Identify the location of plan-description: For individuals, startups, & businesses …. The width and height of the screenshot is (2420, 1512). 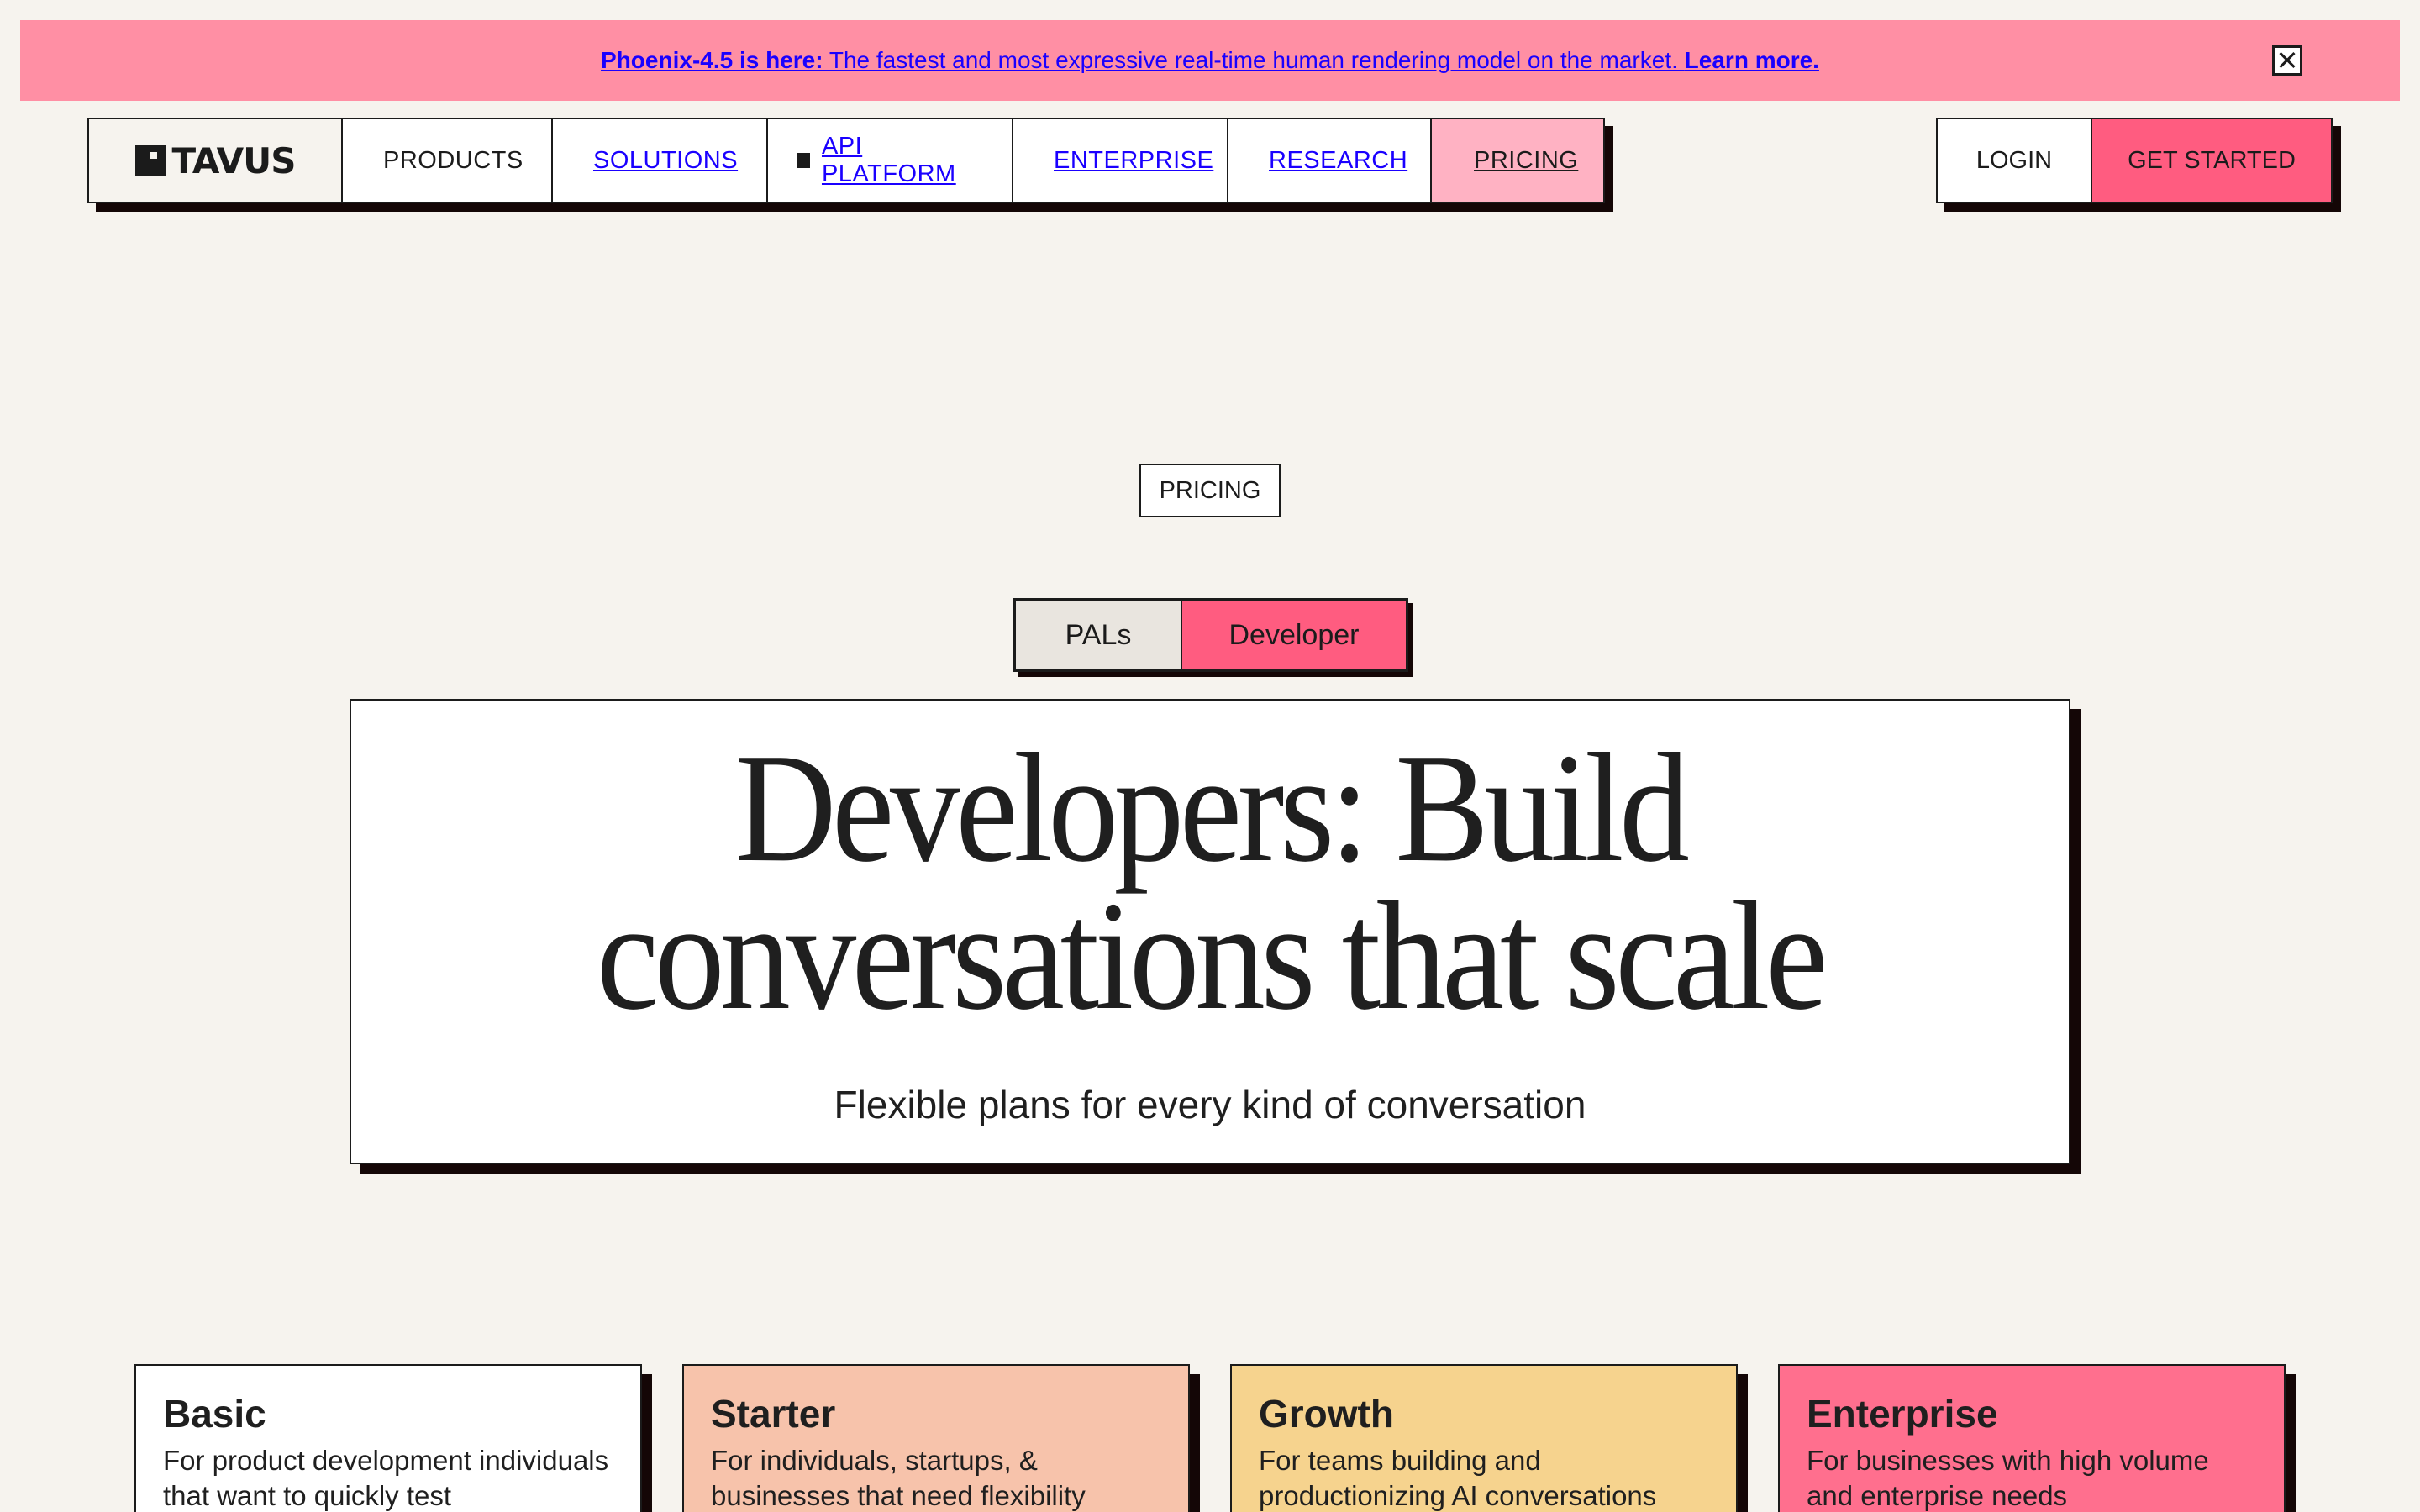
(899, 1478).